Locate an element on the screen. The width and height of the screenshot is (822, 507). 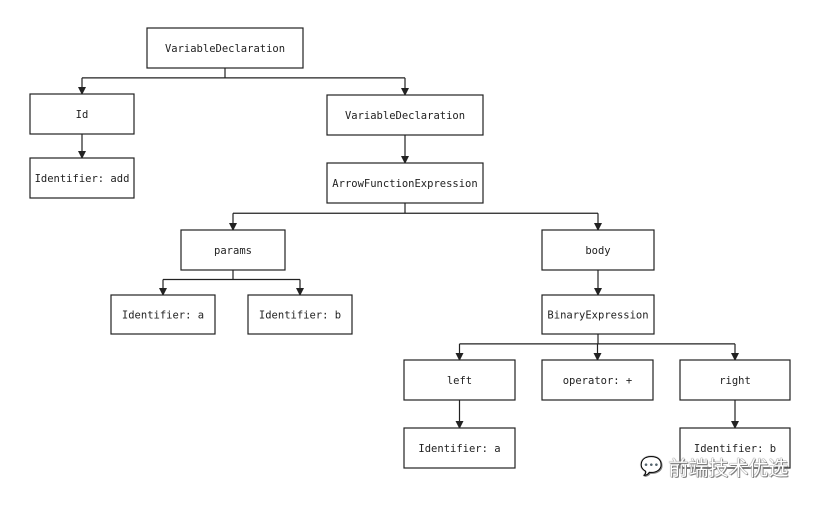
node-vd2: VariableDeclaration is located at coordinates (405, 115).